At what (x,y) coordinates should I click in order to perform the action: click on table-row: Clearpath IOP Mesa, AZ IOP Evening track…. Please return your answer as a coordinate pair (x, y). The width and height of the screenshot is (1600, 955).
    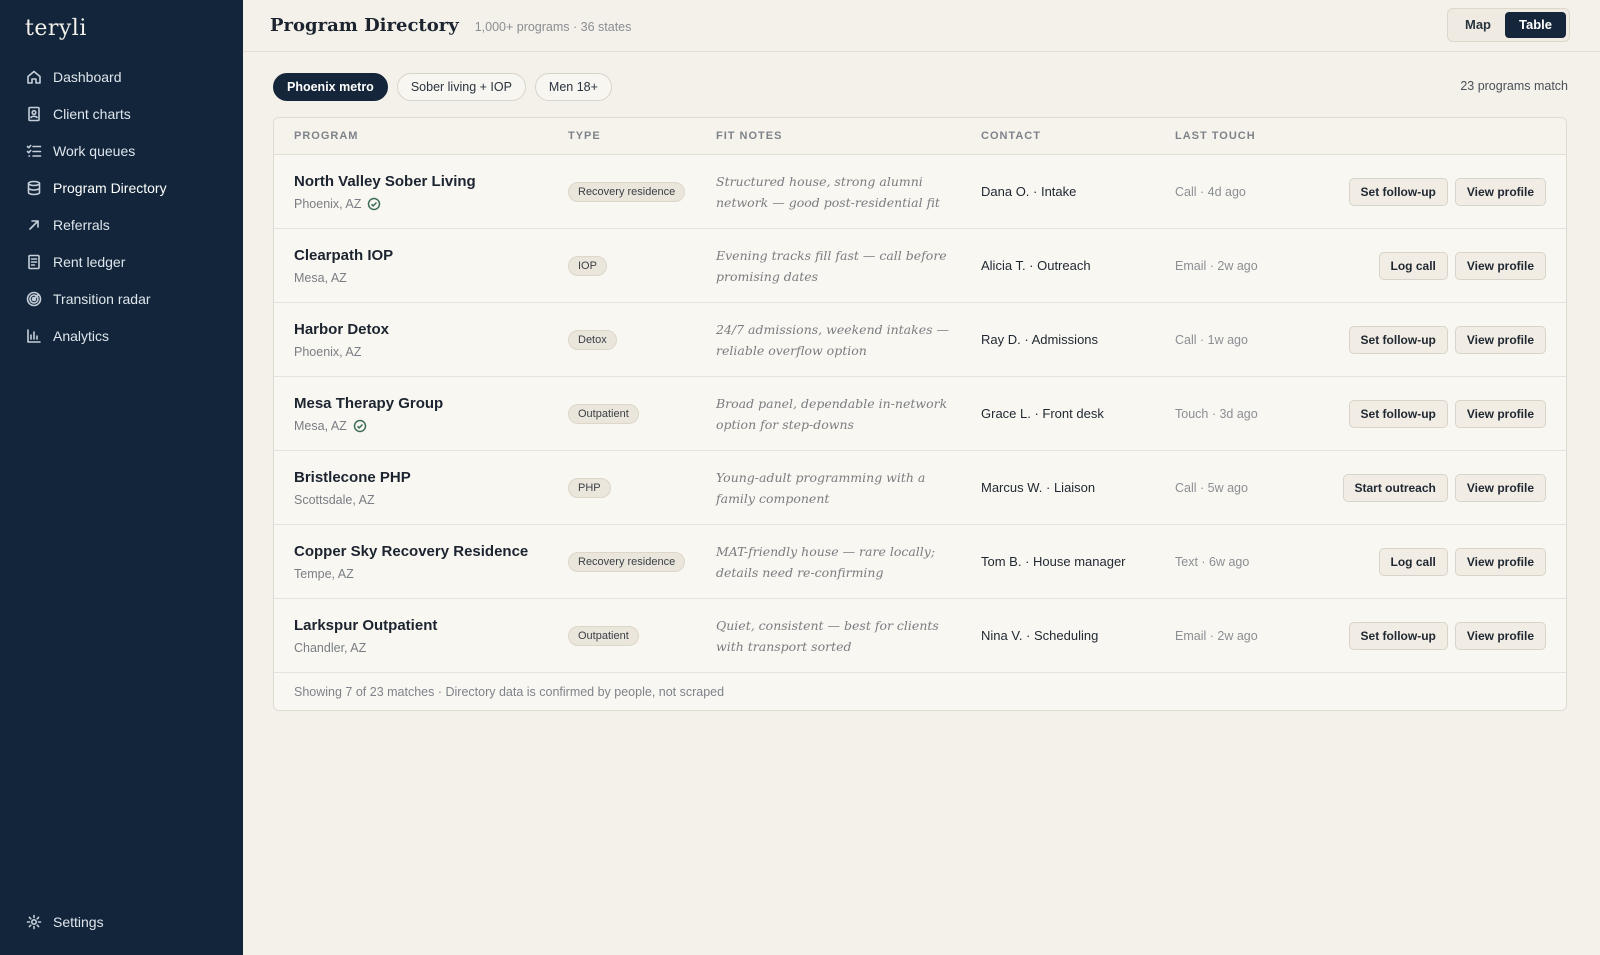
    Looking at the image, I should click on (920, 266).